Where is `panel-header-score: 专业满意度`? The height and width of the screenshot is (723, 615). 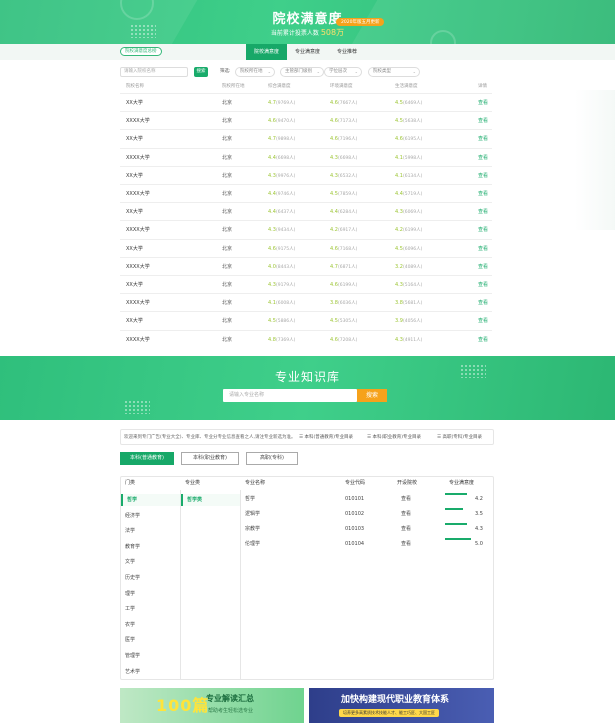 panel-header-score: 专业满意度 is located at coordinates (462, 483).